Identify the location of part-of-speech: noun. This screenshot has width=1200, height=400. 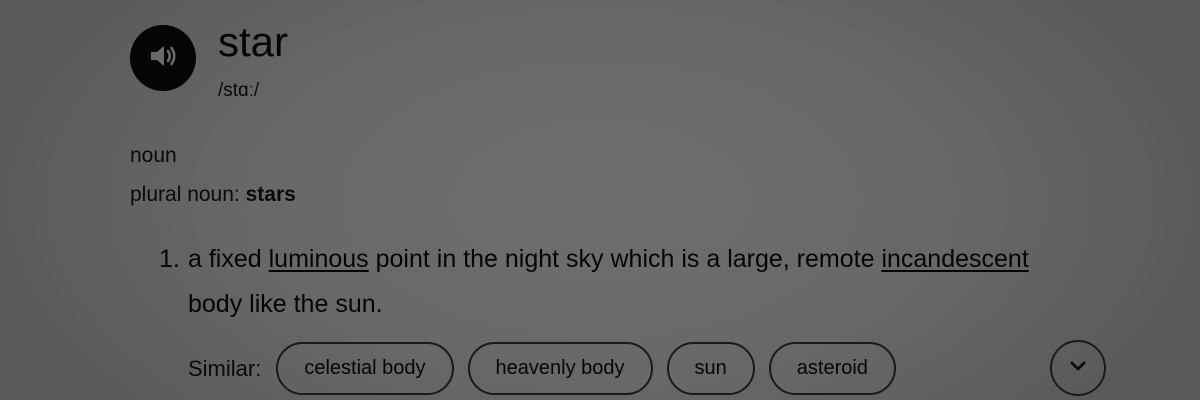
(153, 155).